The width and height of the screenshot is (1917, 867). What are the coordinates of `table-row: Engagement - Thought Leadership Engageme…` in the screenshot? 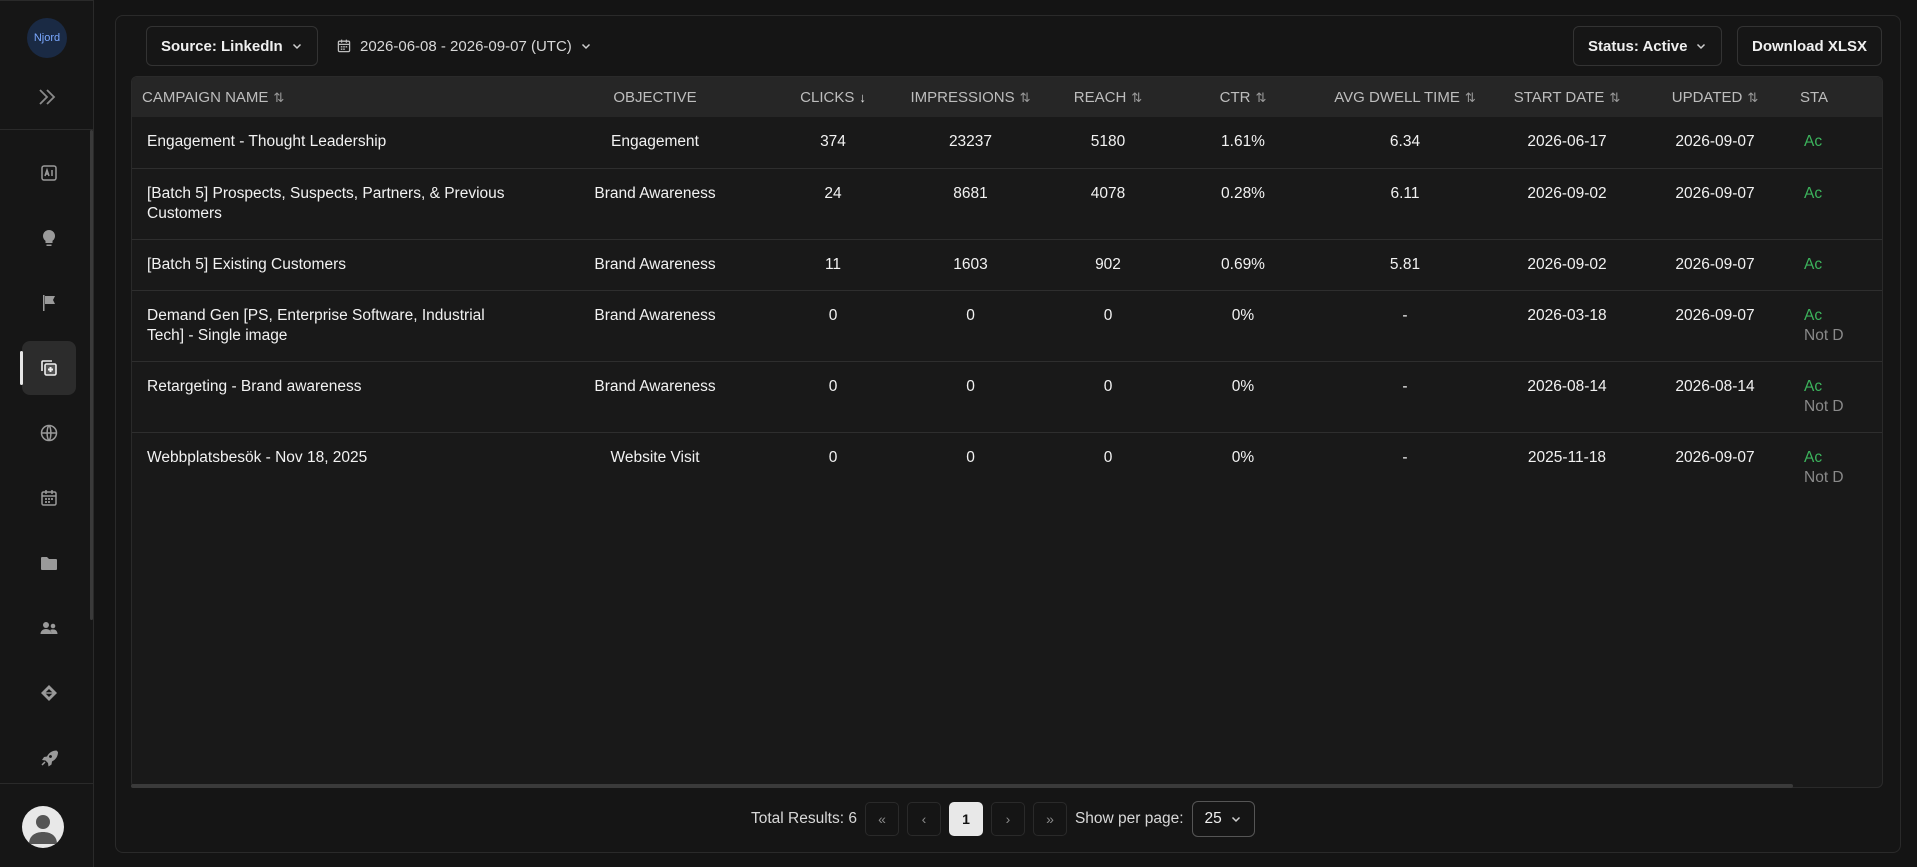 It's located at (1007, 143).